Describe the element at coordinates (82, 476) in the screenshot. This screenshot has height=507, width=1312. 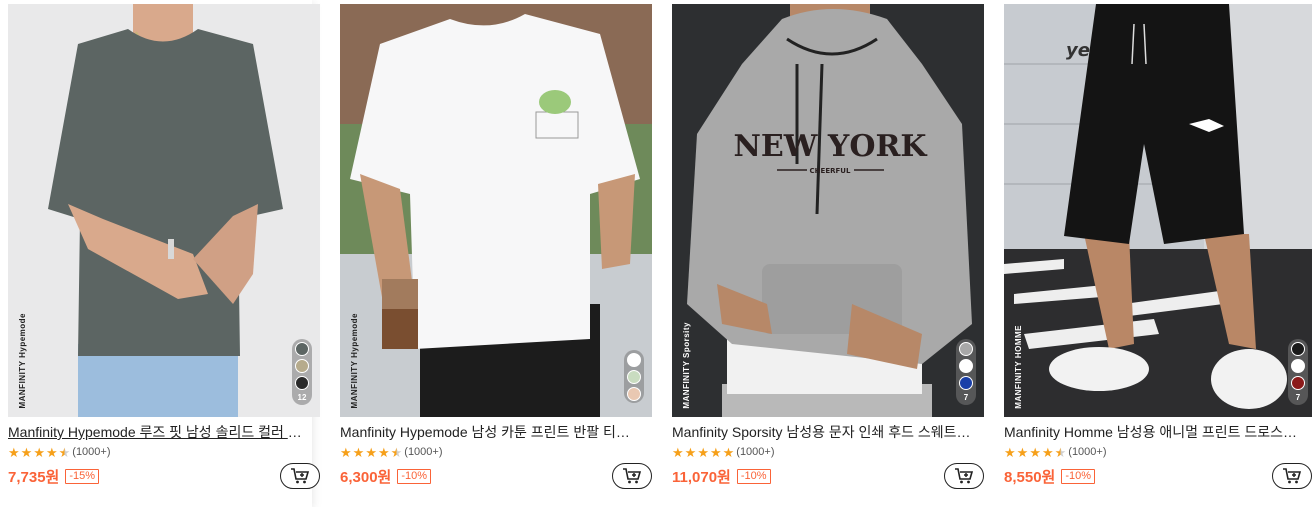
I see `discount-badge: -15%` at that location.